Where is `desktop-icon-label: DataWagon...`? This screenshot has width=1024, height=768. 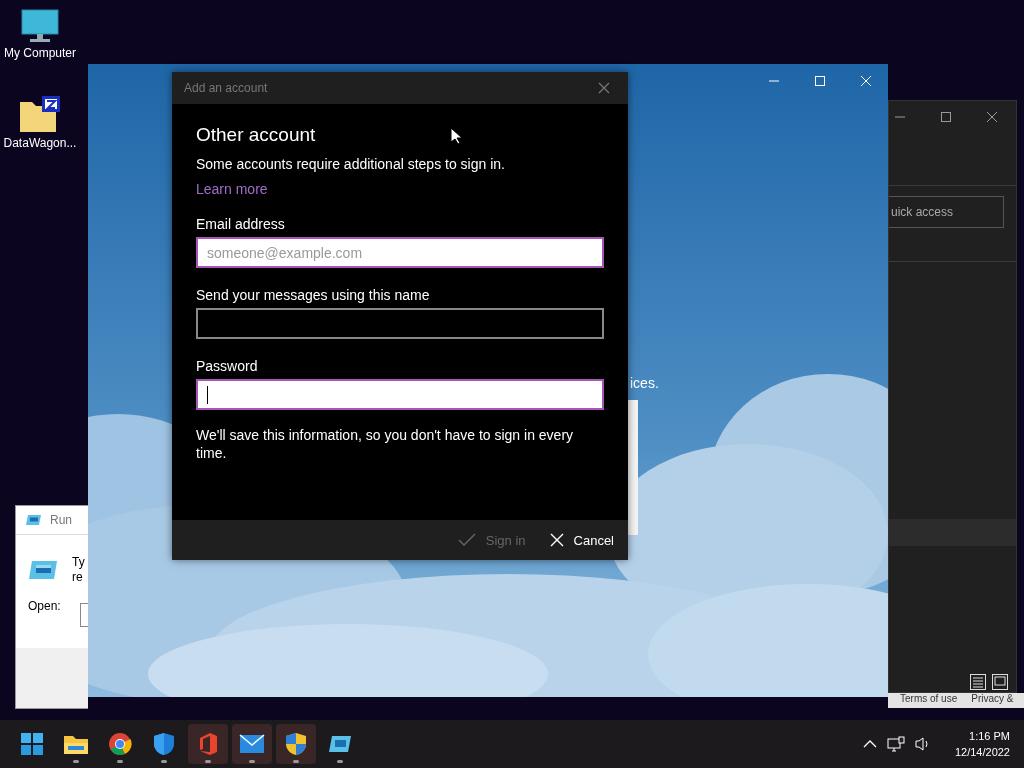 desktop-icon-label: DataWagon... is located at coordinates (40, 143).